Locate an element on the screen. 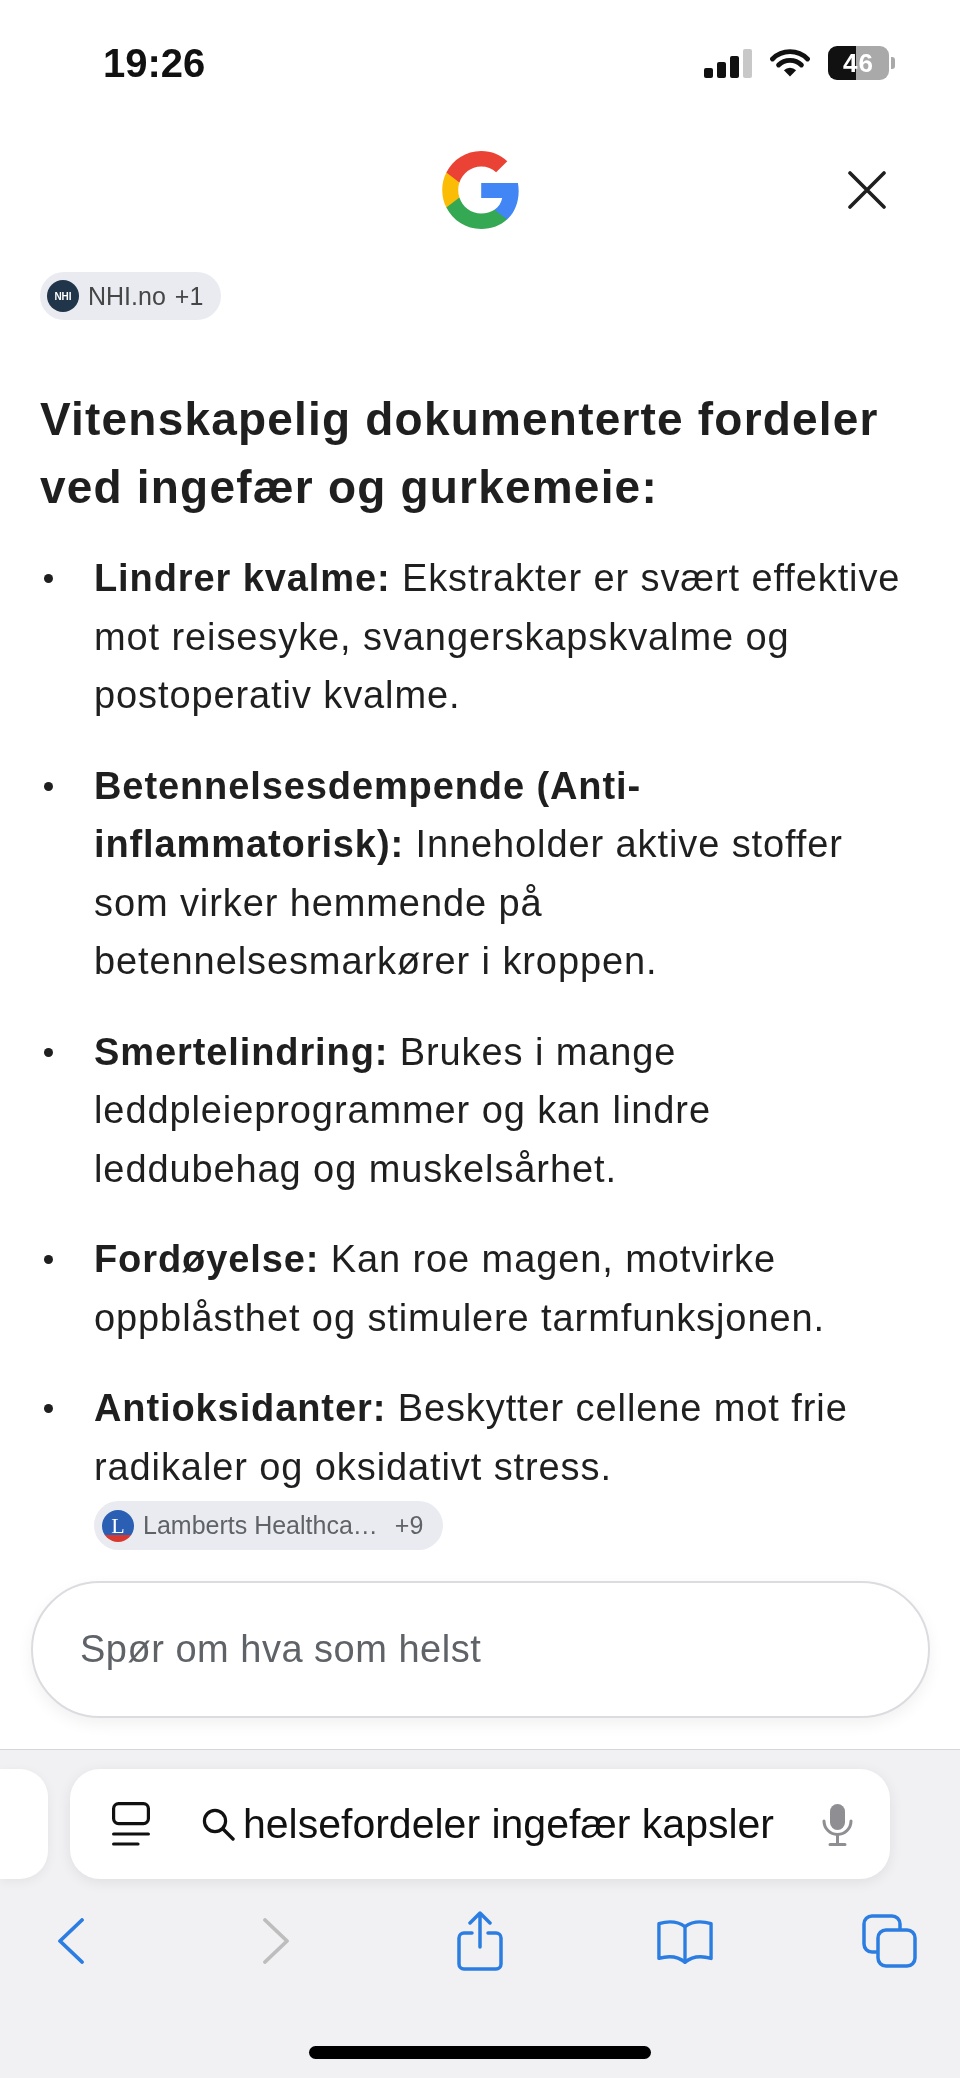  page-menu-icon is located at coordinates (131, 1824).